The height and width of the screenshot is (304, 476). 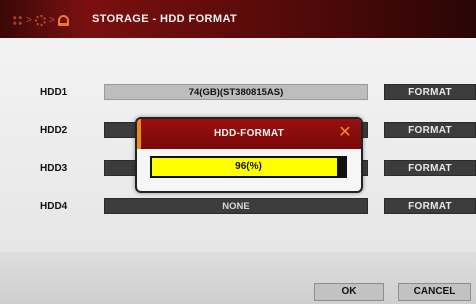 I want to click on hdd4-info-bar: NONE, so click(x=236, y=206).